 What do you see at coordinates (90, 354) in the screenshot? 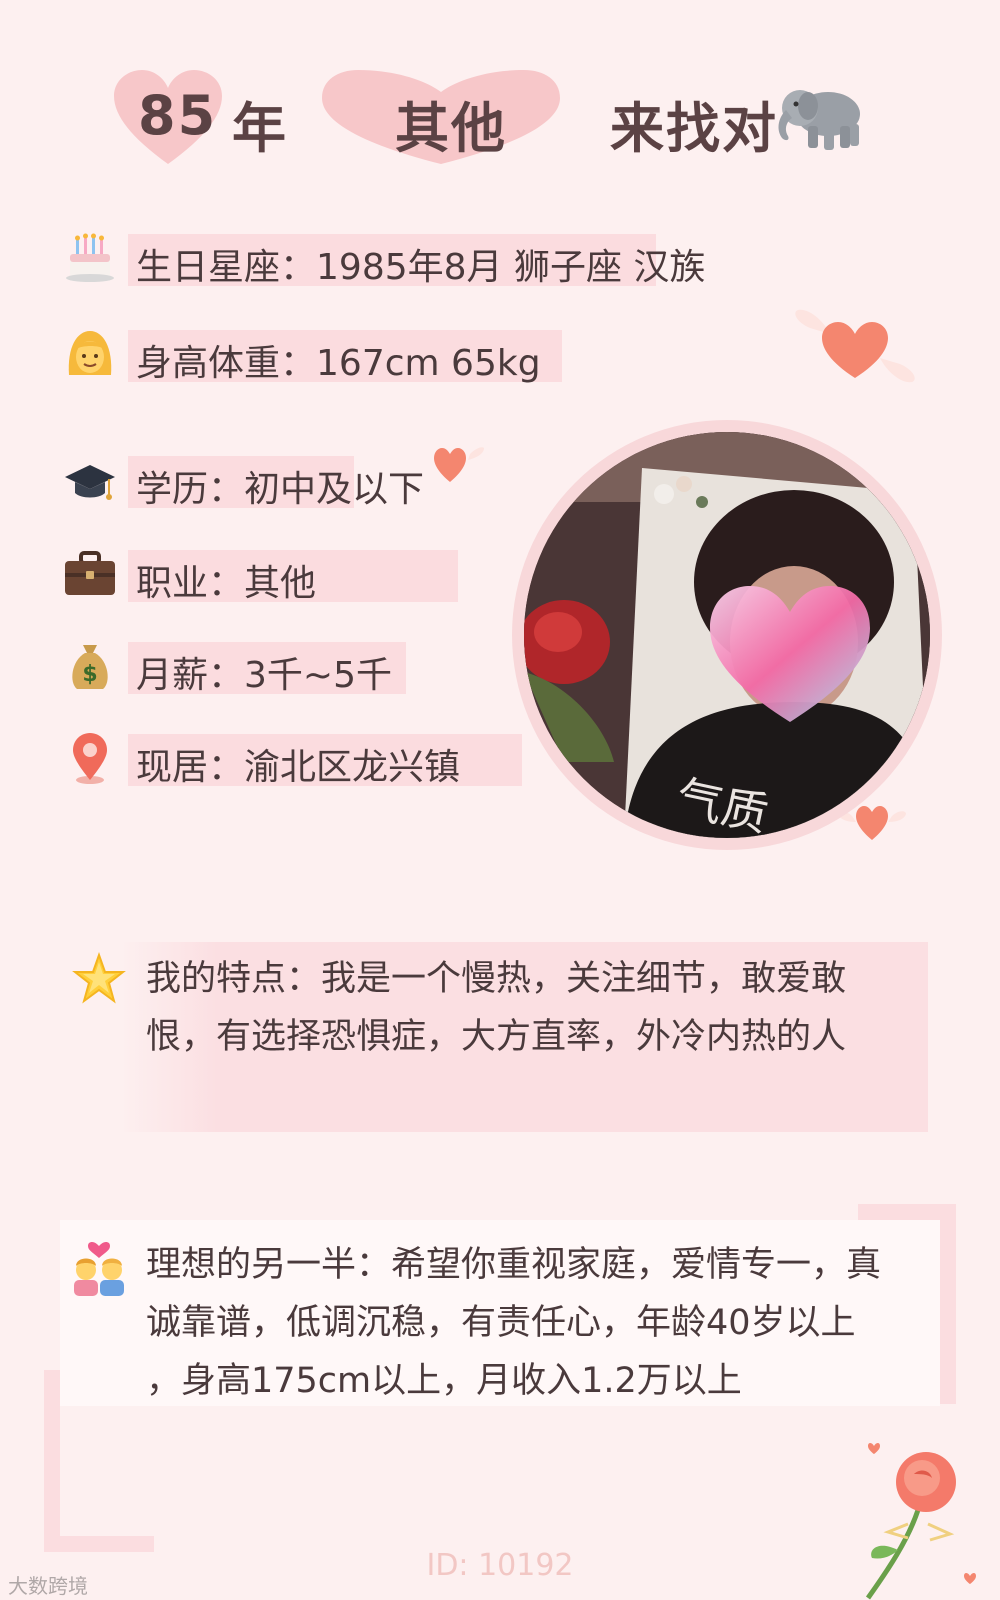
I see `woman-icon` at bounding box center [90, 354].